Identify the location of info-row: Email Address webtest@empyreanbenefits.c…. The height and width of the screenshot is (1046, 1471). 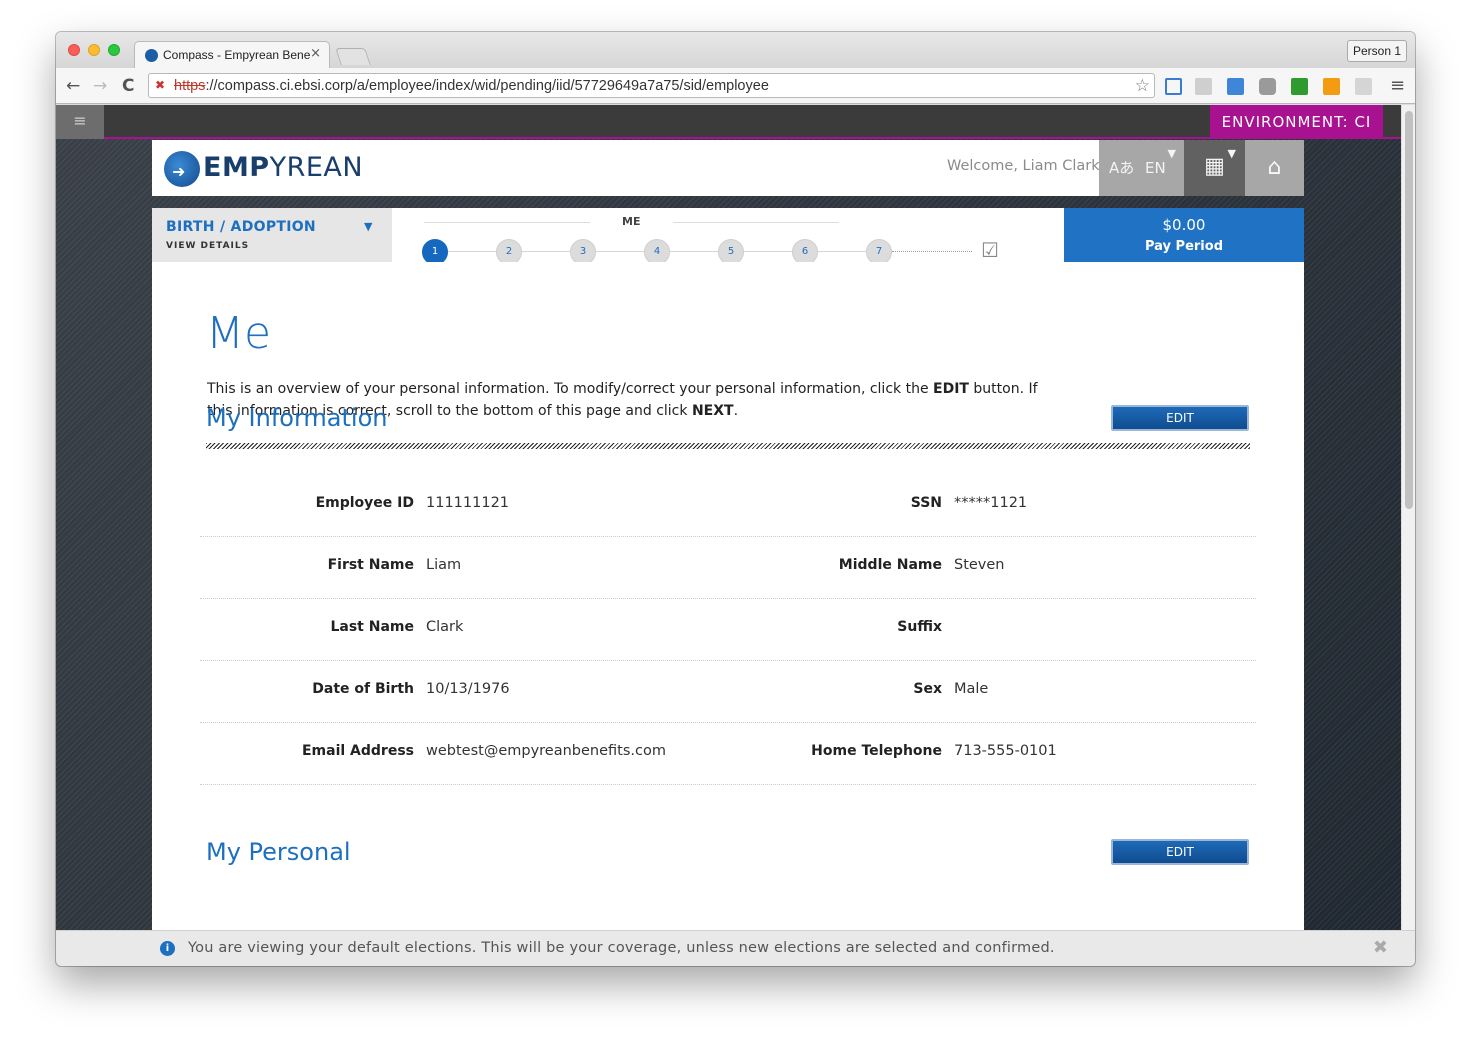
(728, 754).